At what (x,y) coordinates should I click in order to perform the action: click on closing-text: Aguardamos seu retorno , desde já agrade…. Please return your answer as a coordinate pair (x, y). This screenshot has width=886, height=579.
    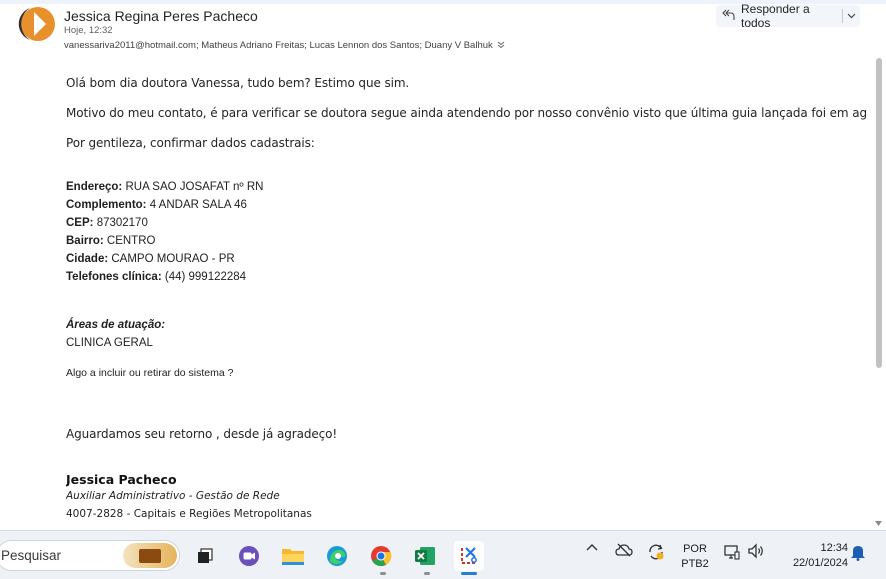
    Looking at the image, I should click on (202, 434).